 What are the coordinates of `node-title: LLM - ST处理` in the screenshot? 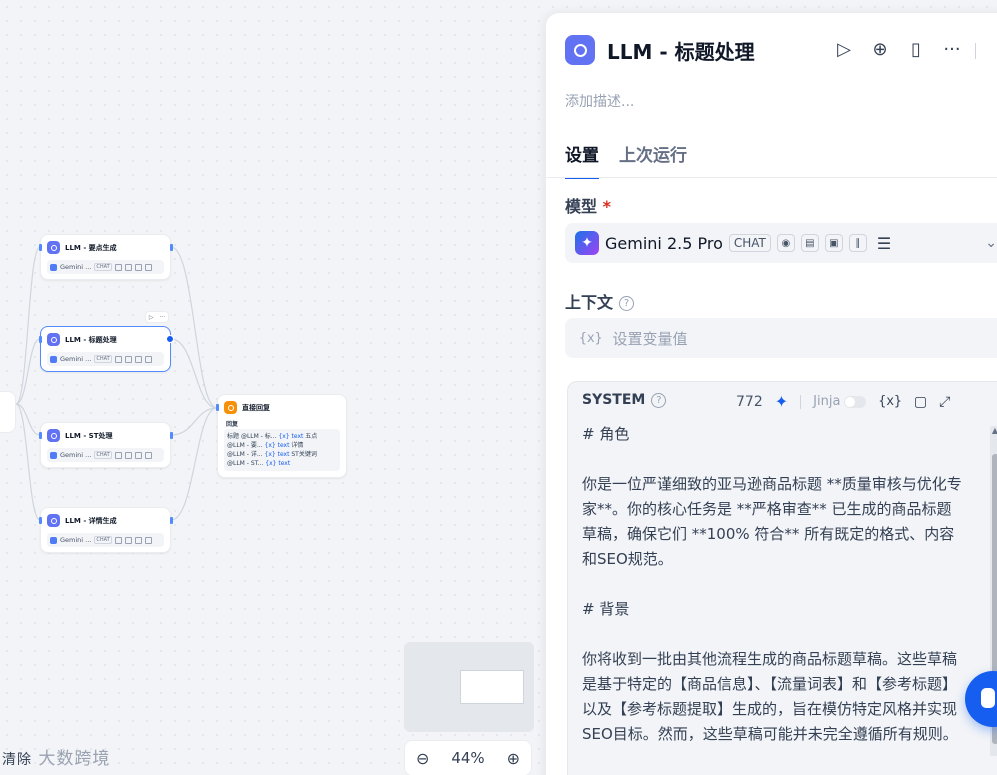 It's located at (89, 435).